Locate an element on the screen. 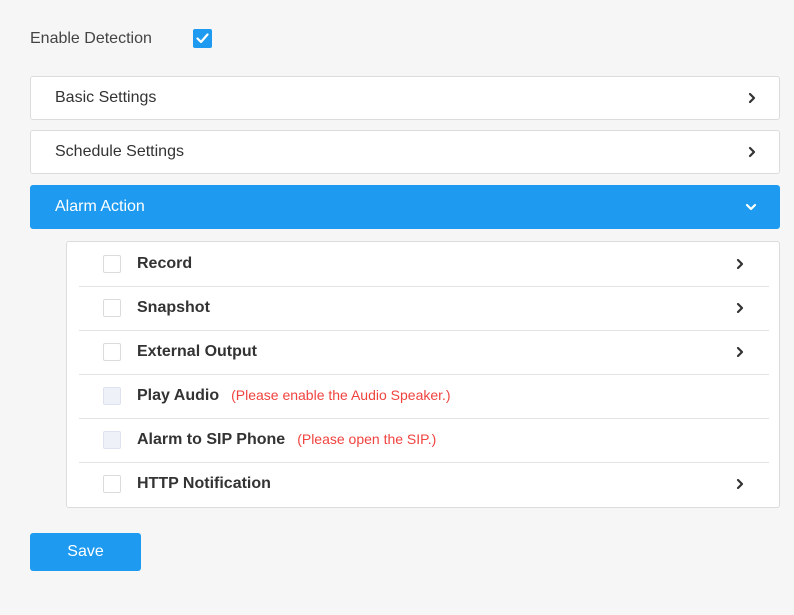 The width and height of the screenshot is (794, 615). action-row-external-output: External Output is located at coordinates (424, 352).